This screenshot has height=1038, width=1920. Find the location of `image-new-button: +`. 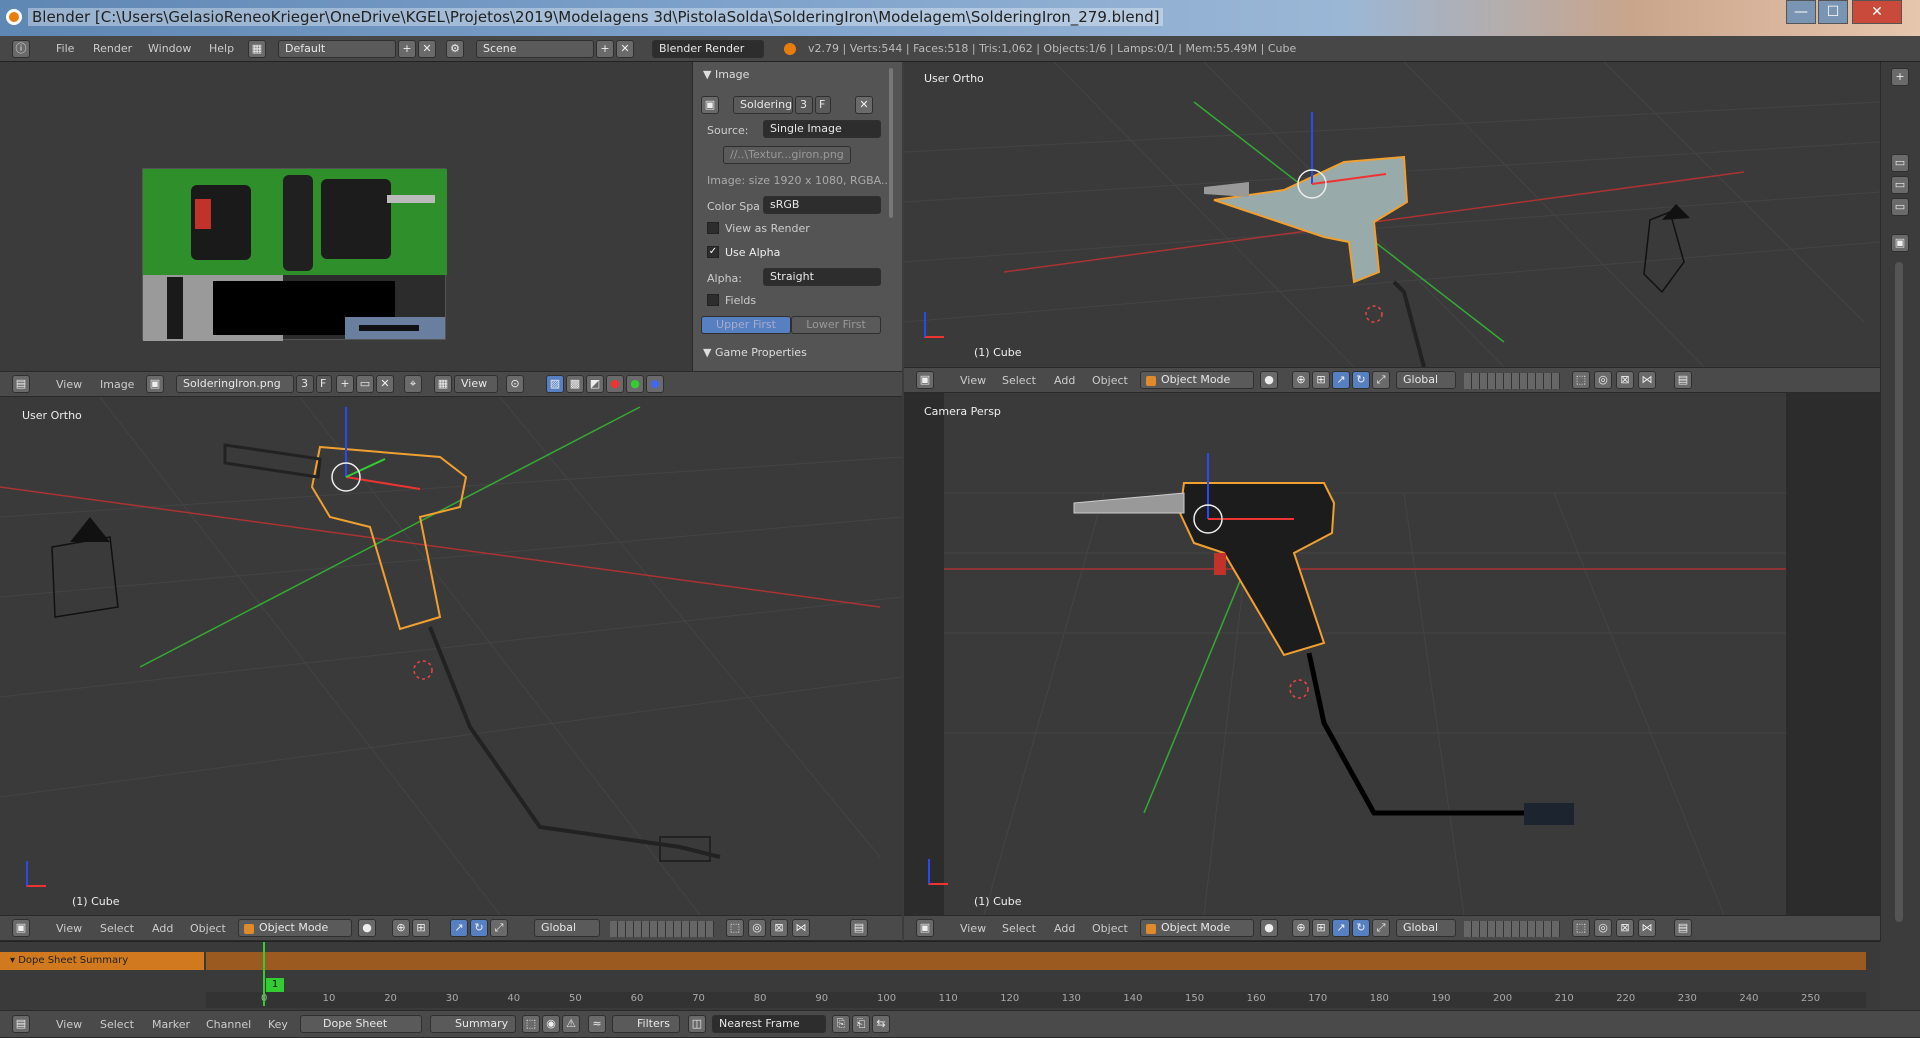

image-new-button: + is located at coordinates (345, 384).